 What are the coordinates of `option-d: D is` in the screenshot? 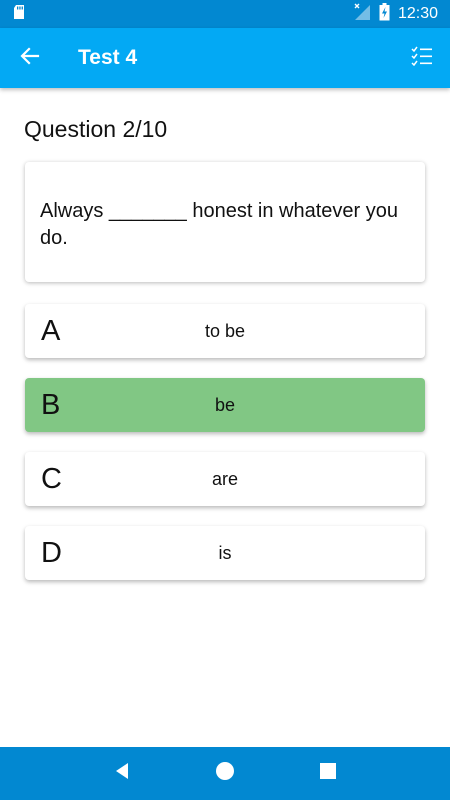 It's located at (225, 553).